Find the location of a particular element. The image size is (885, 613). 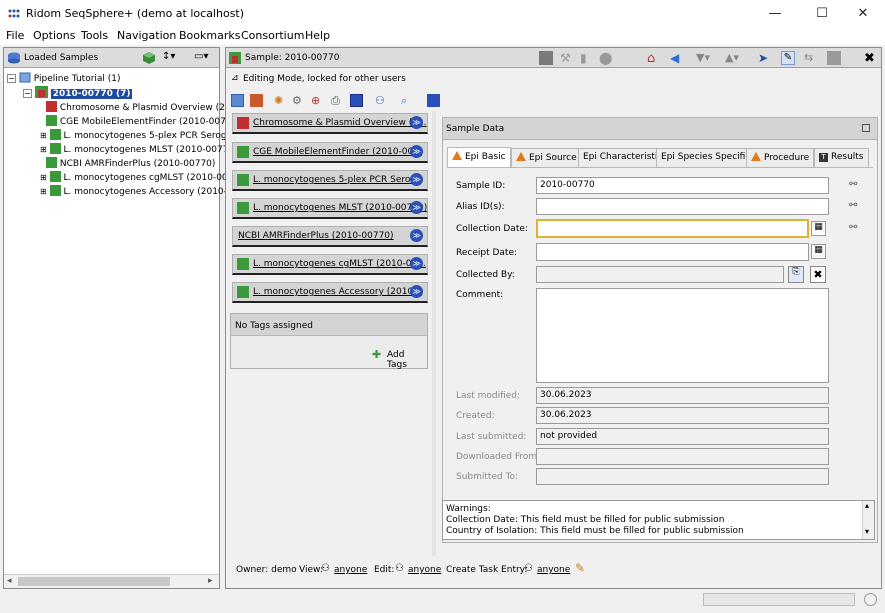

comment-field is located at coordinates (682, 335).